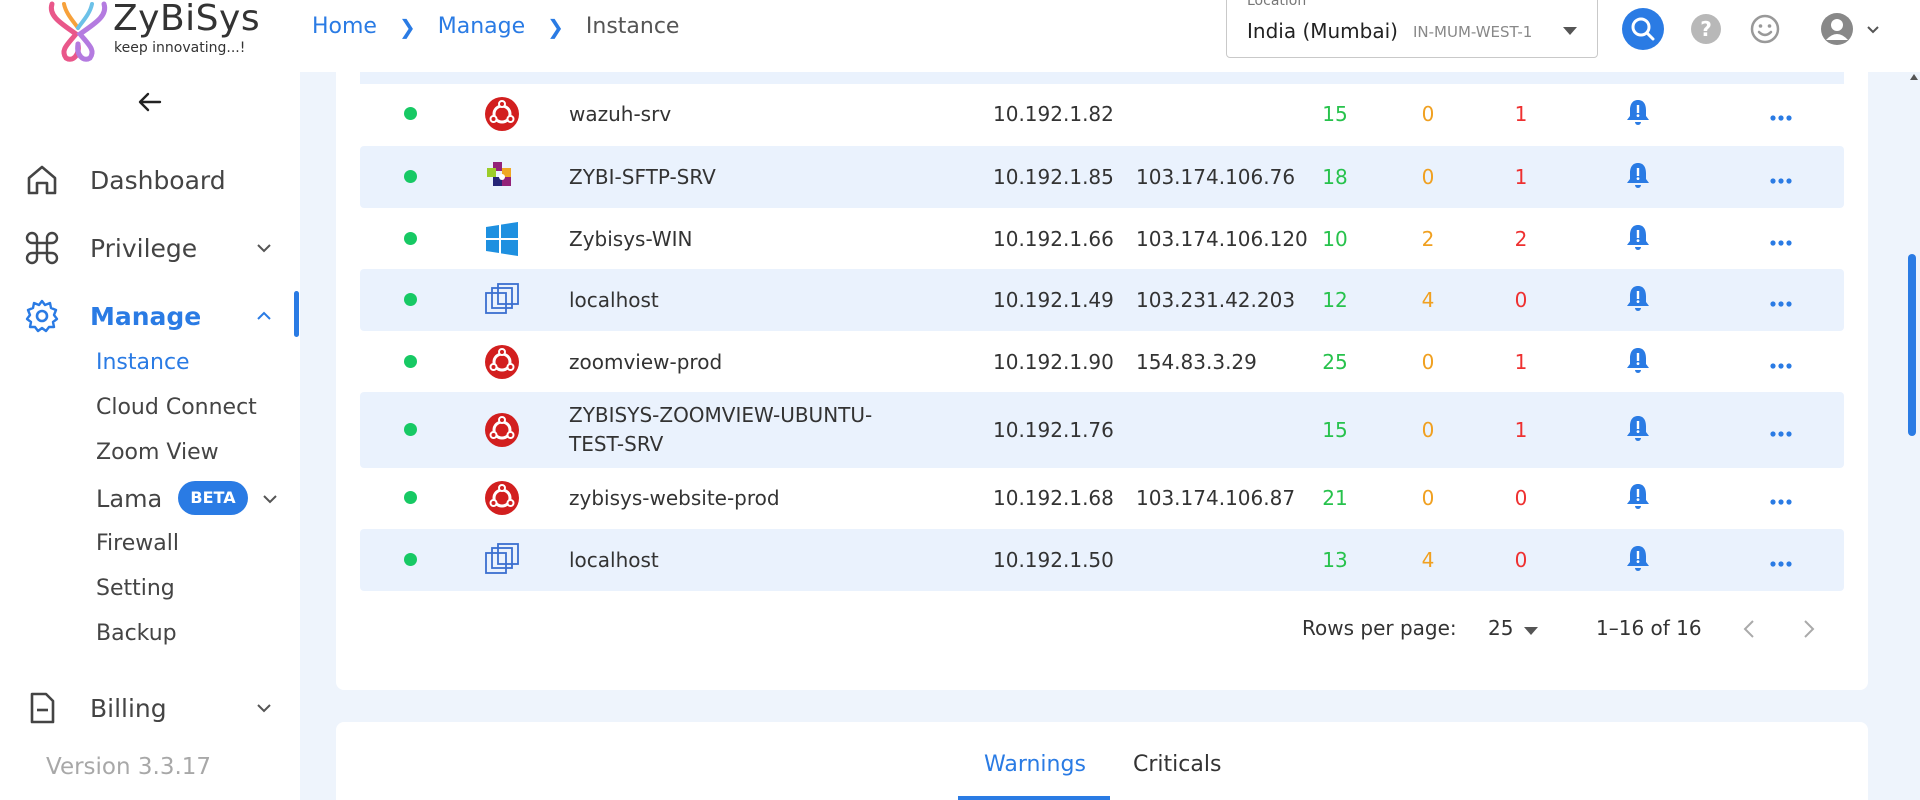 This screenshot has height=800, width=1920. Describe the element at coordinates (1053, 114) in the screenshot. I see `private-ip: 10.192.1.82` at that location.